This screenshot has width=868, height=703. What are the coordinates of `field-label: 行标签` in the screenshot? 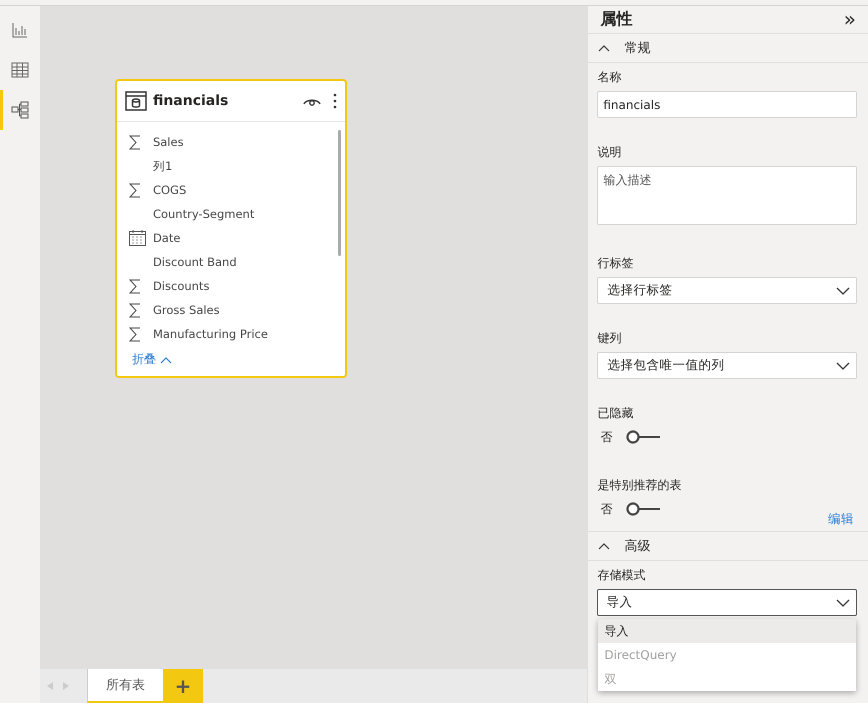 It's located at (615, 263).